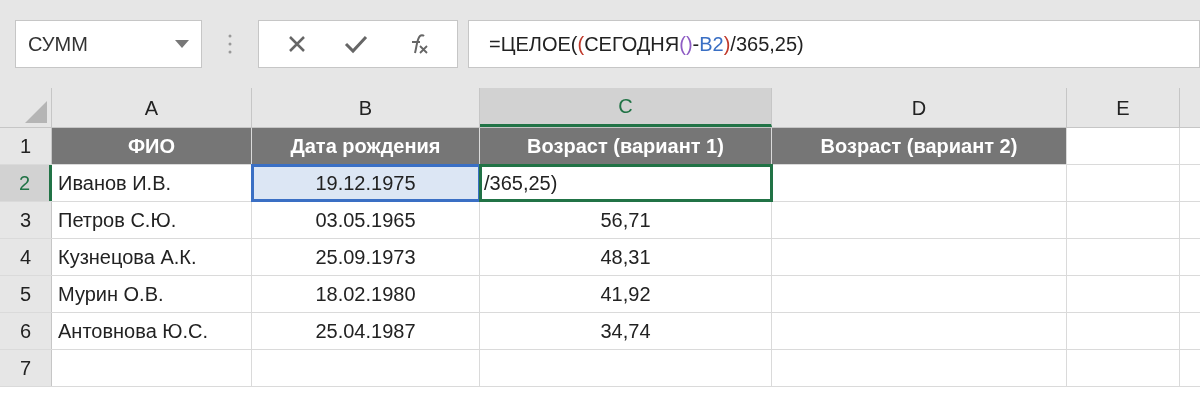 The image size is (1200, 406). I want to click on formula-token: B2, so click(711, 44).